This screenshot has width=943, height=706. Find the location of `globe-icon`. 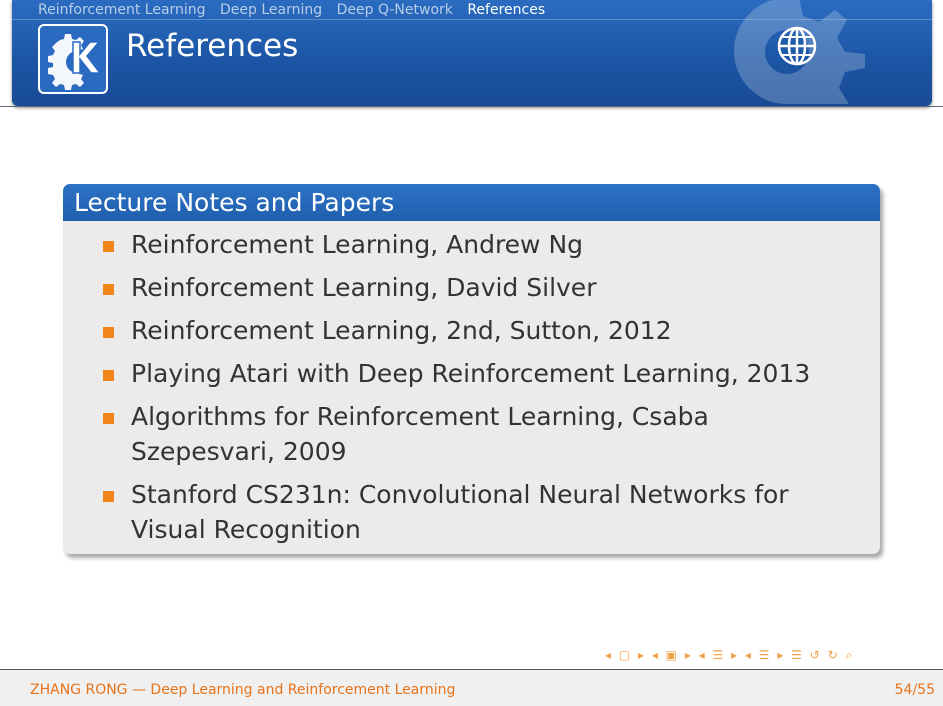

globe-icon is located at coordinates (797, 46).